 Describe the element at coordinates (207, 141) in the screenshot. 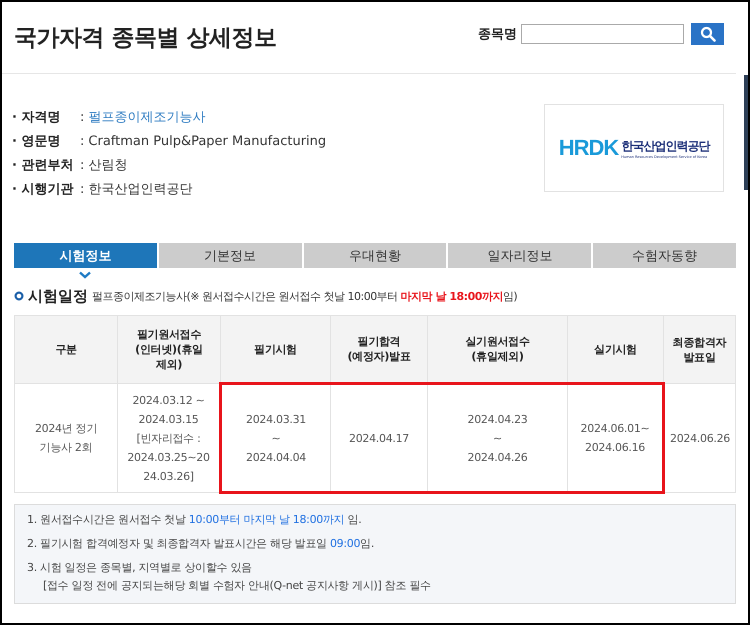

I see `info-value: Craftman Pulp&Paper Manufacturing` at that location.